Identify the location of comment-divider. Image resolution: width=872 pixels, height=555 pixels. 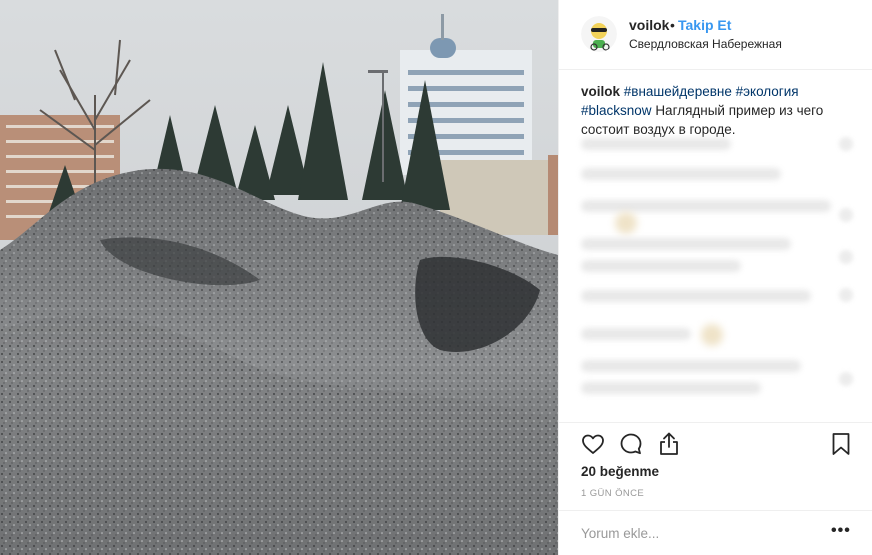
(715, 510).